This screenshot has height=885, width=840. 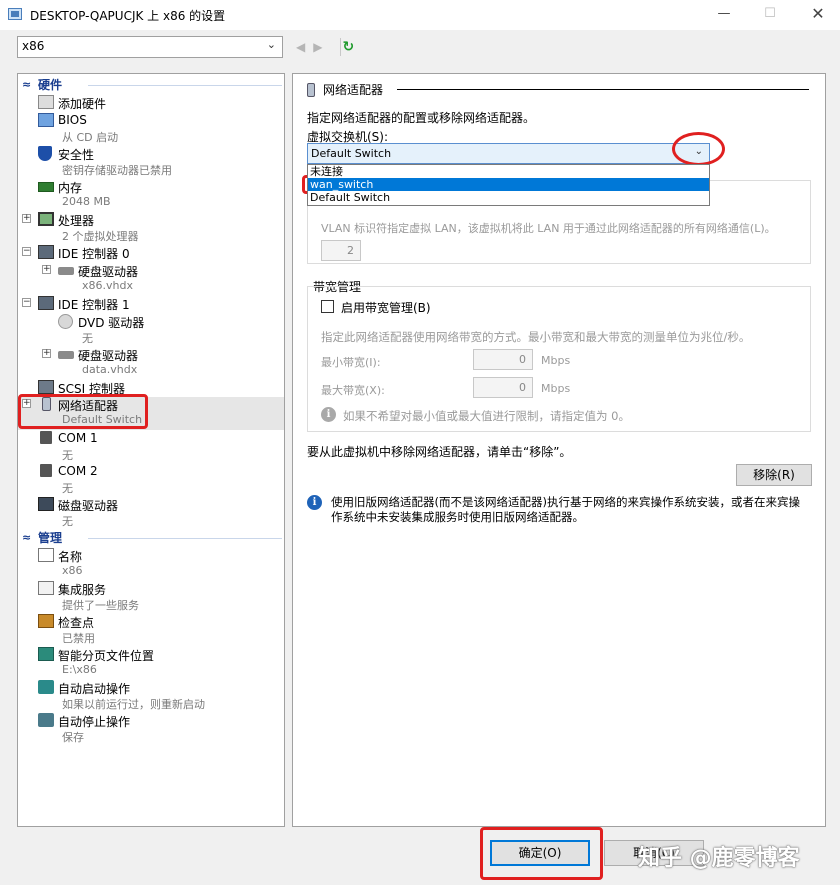 I want to click on smart-paging-icon, so click(x=46, y=654).